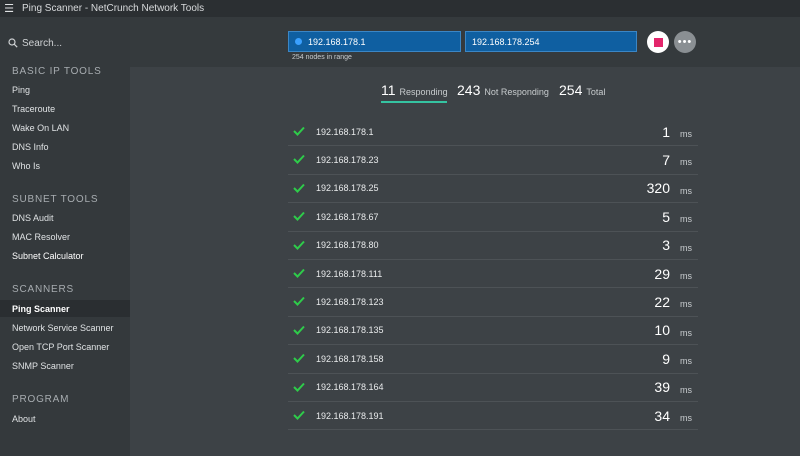  Describe the element at coordinates (400, 8) in the screenshot. I see `title-bar: ☰ Ping Scanner - NetCrunch Network Tools` at that location.